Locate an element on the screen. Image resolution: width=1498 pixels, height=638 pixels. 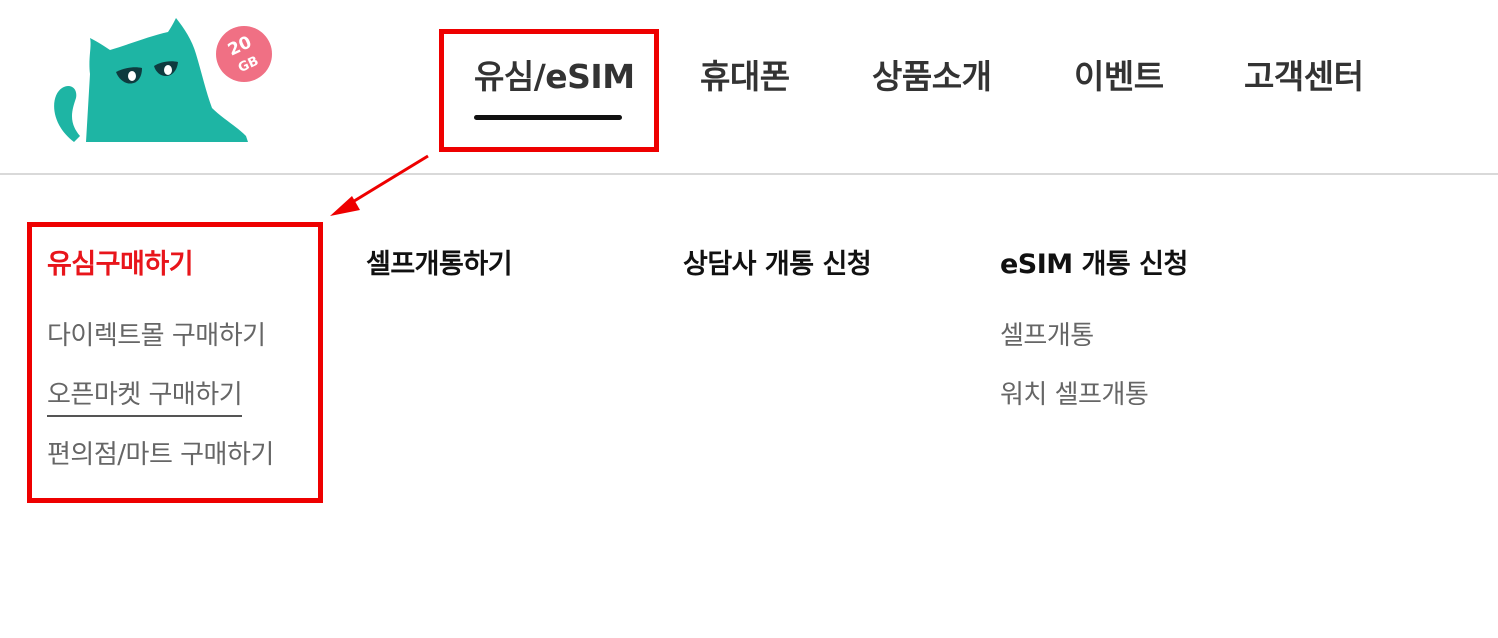
menu-item-open-market: 오픈마켓 구매하기 is located at coordinates (145, 395).